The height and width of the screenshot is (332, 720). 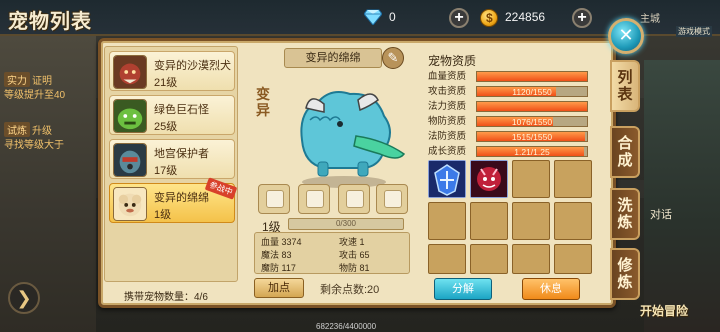 What do you see at coordinates (582, 18) in the screenshot?
I see `add-coins-button: +` at bounding box center [582, 18].